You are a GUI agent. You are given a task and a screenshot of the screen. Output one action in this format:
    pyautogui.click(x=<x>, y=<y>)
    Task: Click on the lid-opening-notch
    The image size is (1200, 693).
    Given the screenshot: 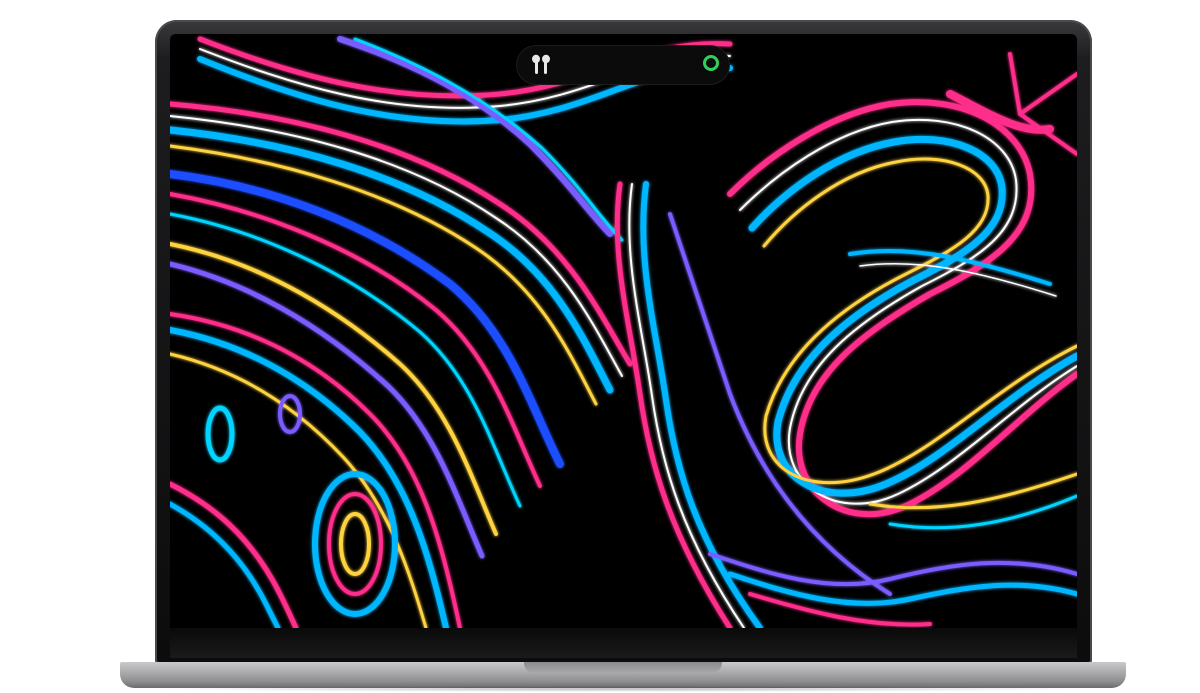 What is the action you would take?
    pyautogui.click(x=623, y=667)
    